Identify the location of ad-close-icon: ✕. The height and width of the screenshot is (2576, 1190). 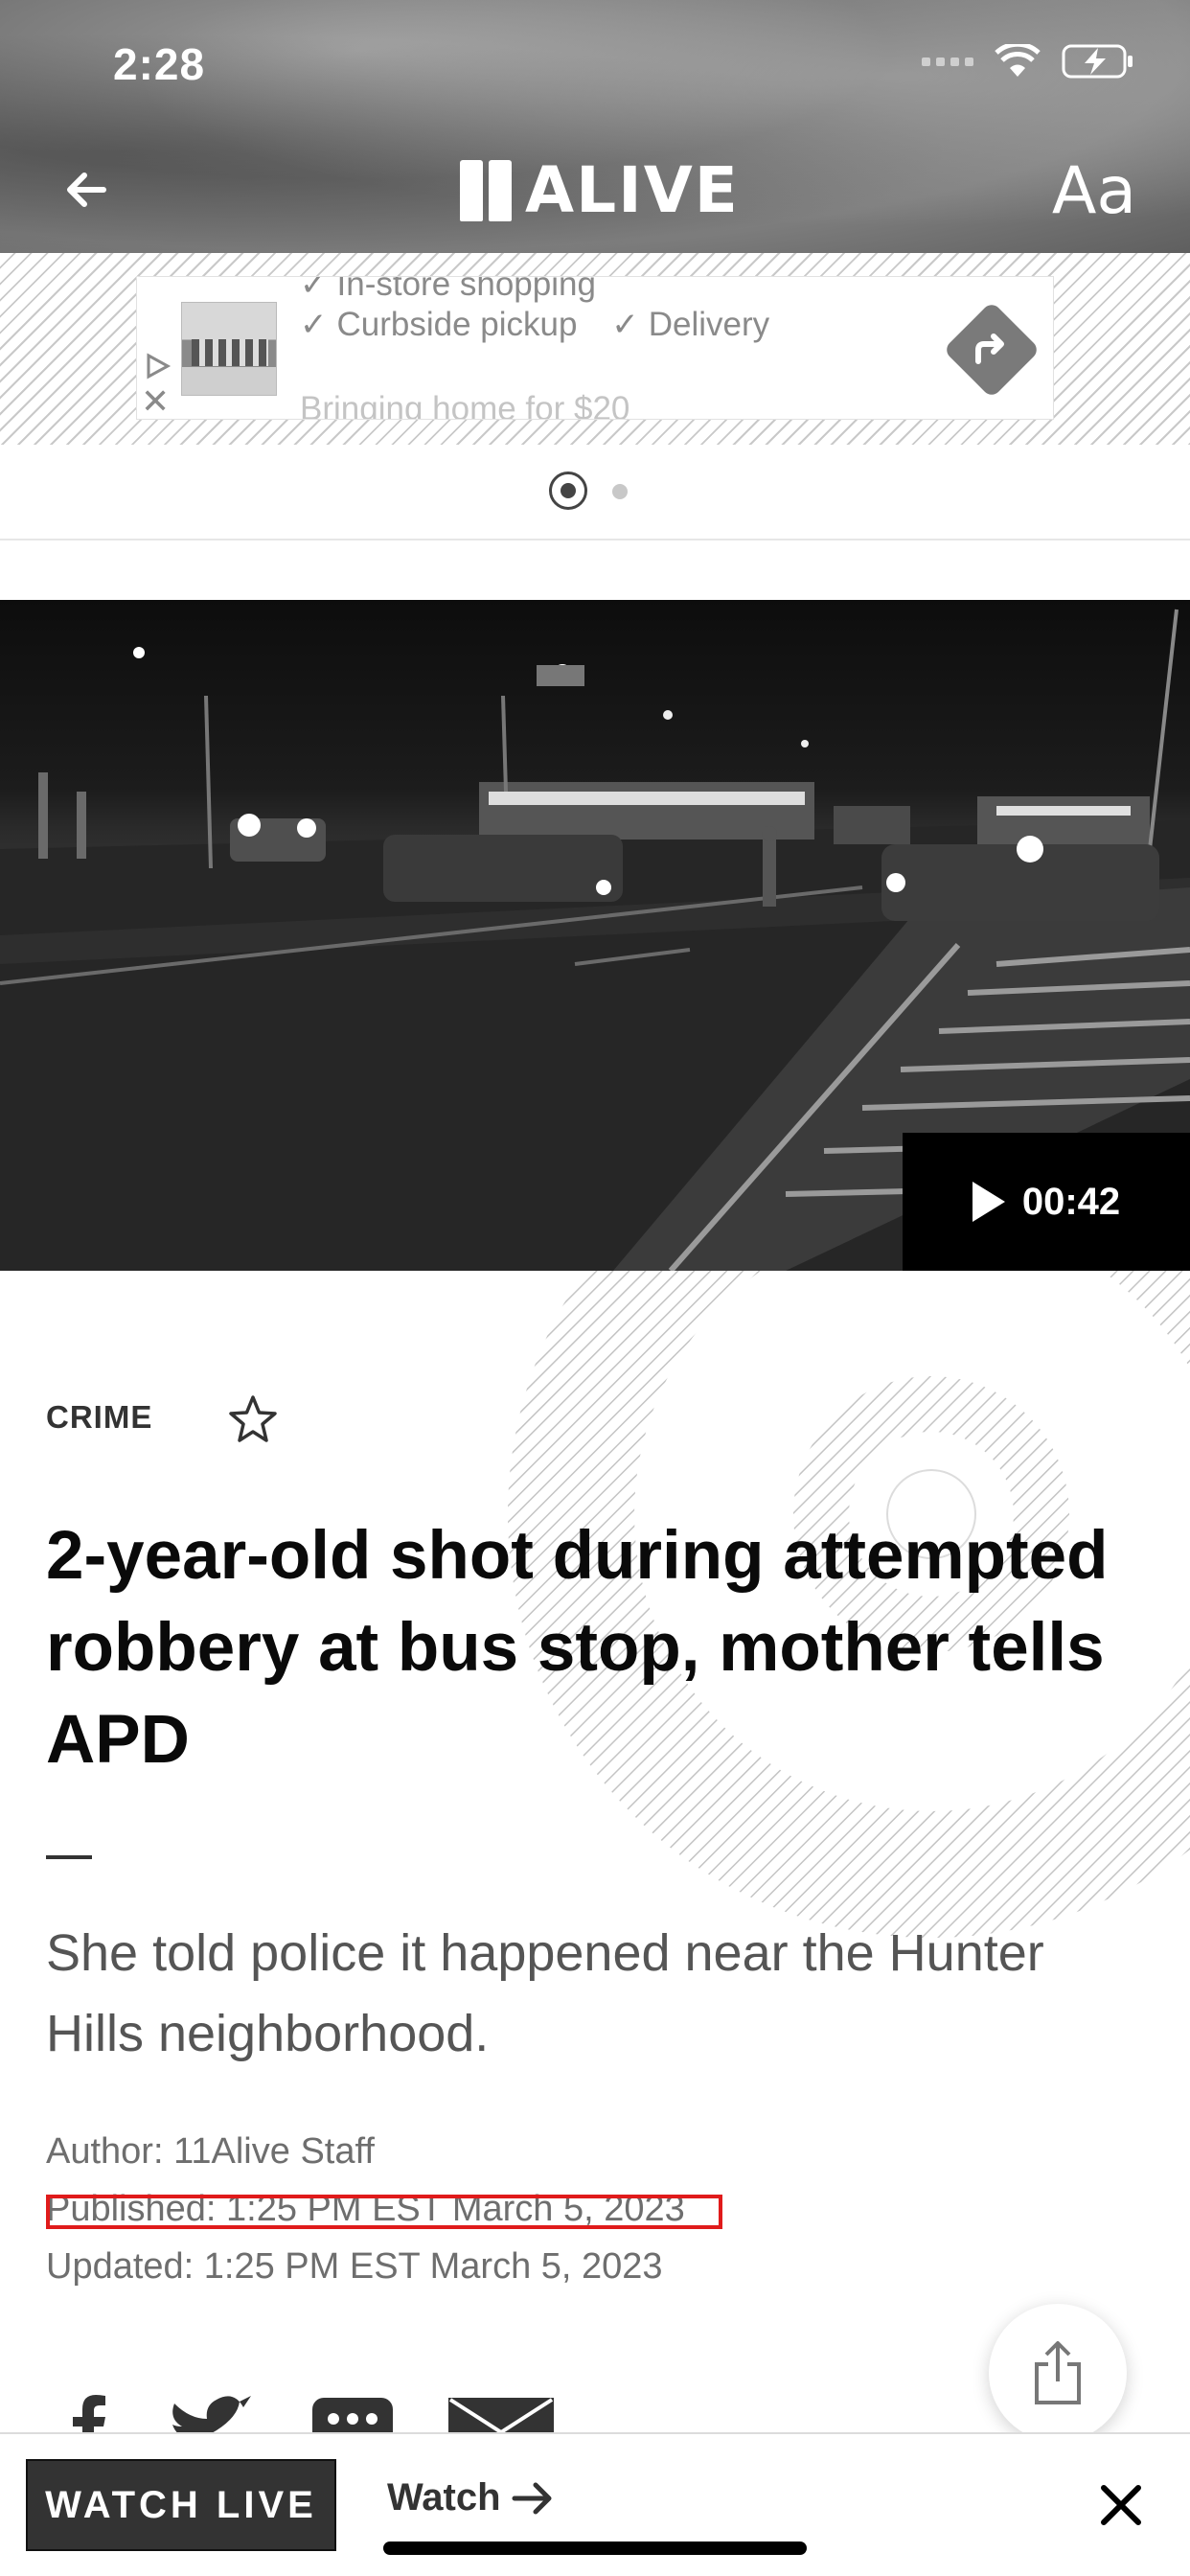
(155, 401).